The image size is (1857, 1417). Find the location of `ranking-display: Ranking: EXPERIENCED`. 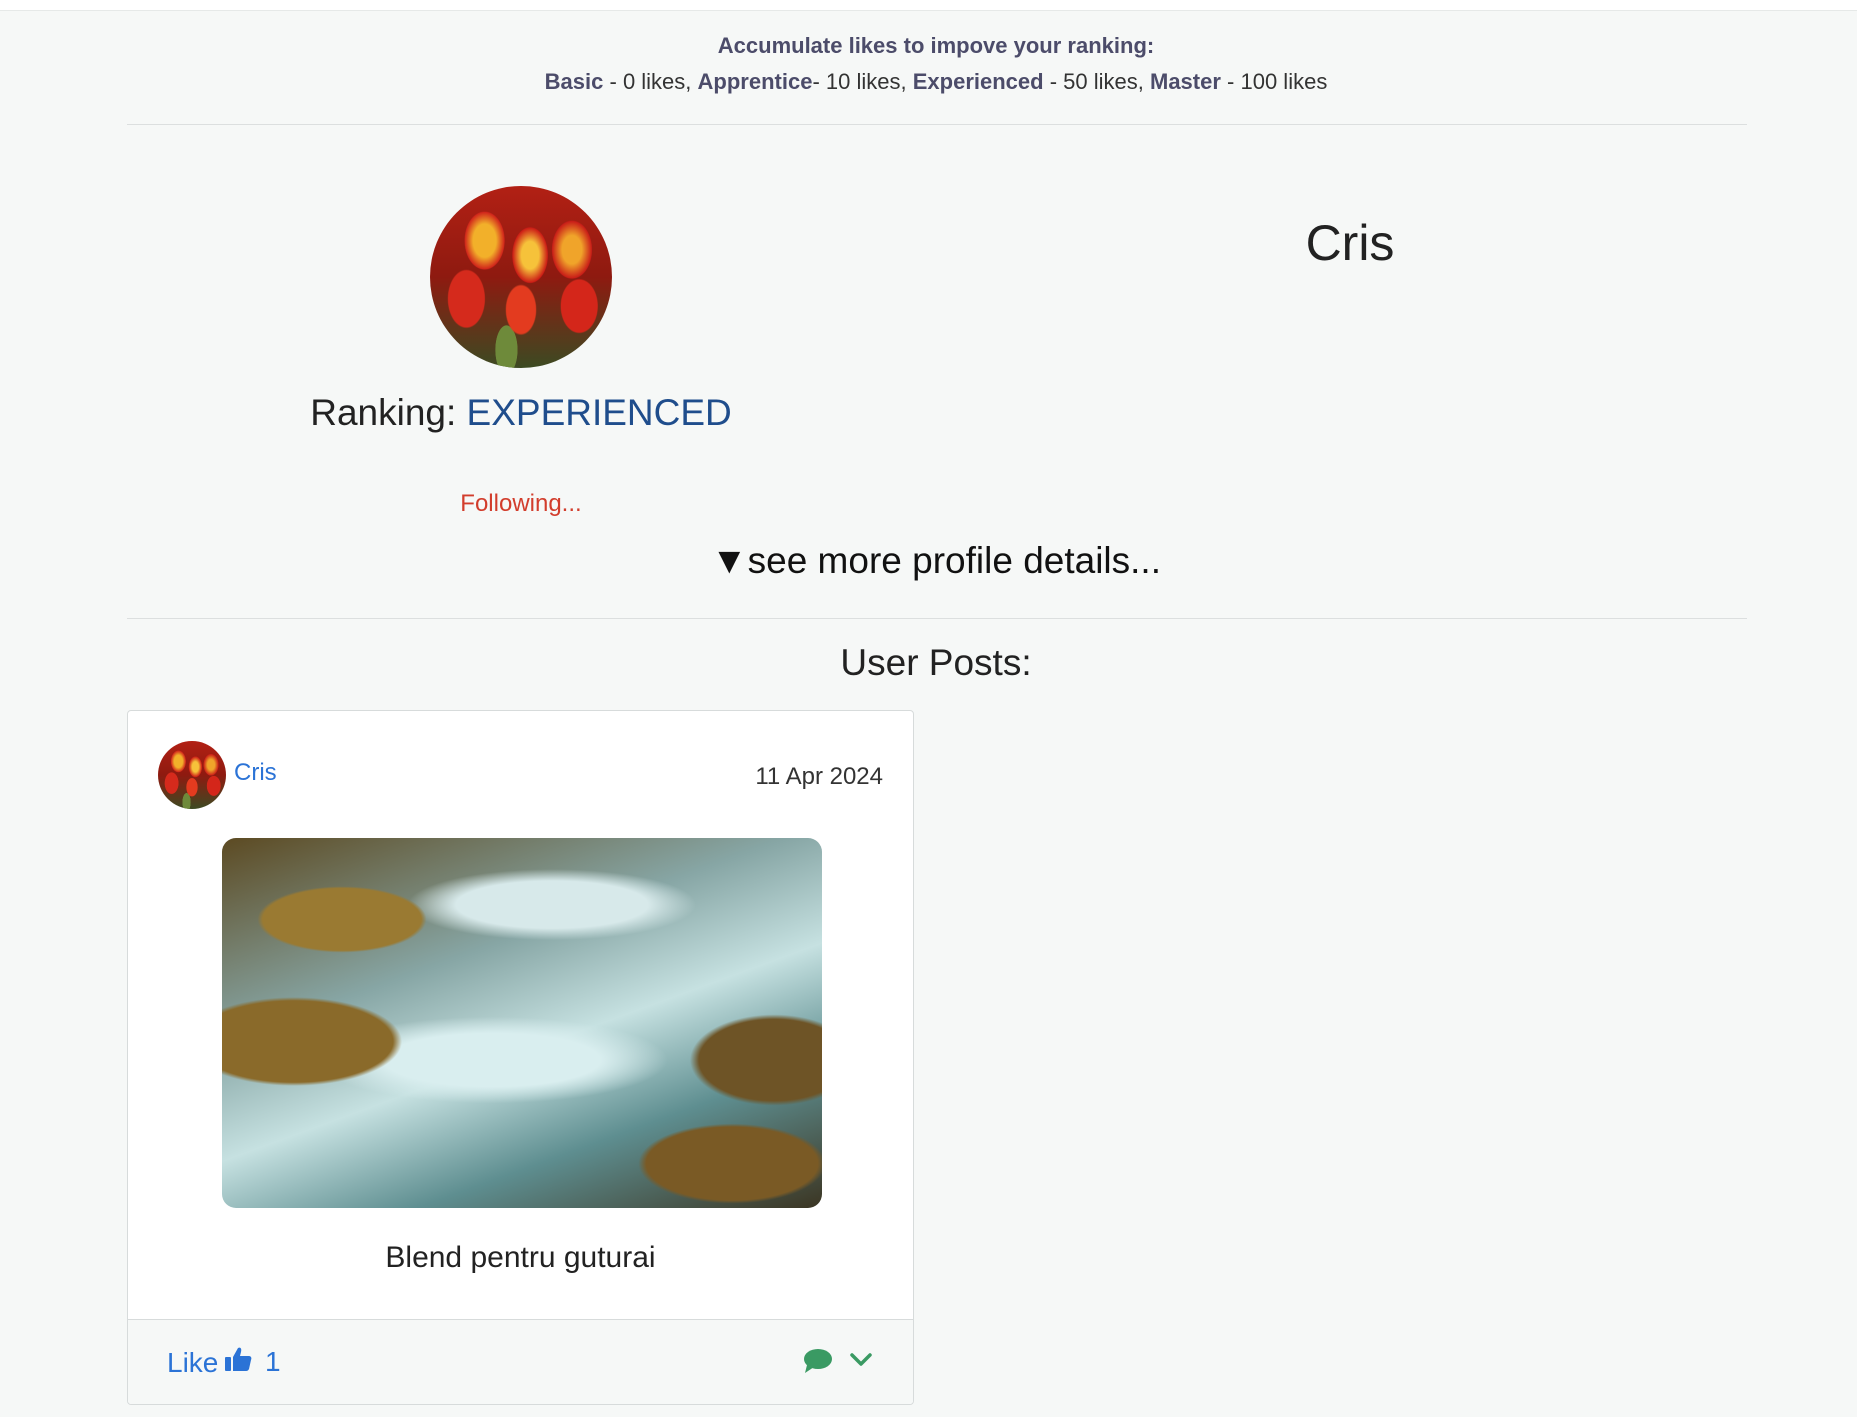

ranking-display: Ranking: EXPERIENCED is located at coordinates (521, 413).